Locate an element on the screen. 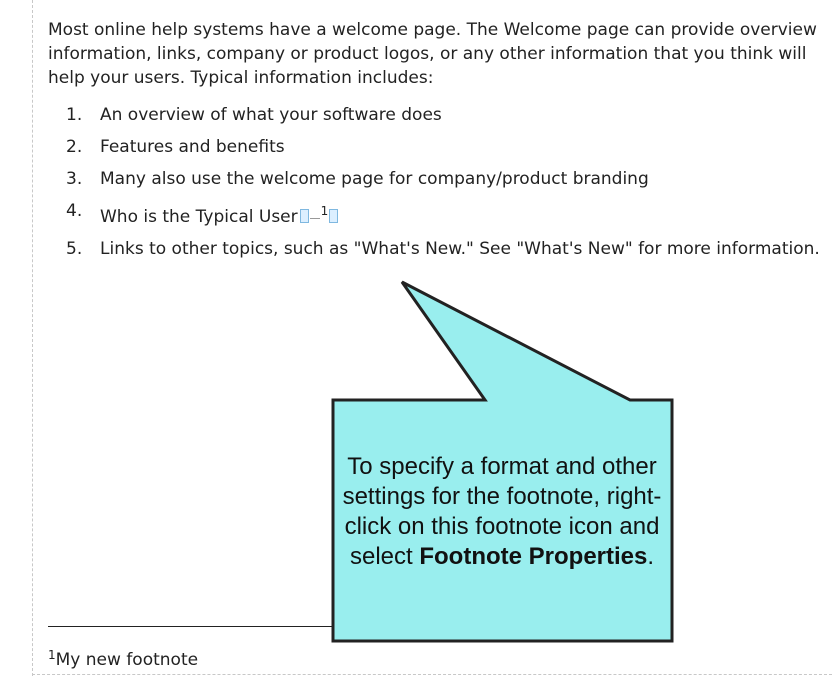 The width and height of the screenshot is (837, 676). footnote-reference-number: 1 is located at coordinates (324, 211).